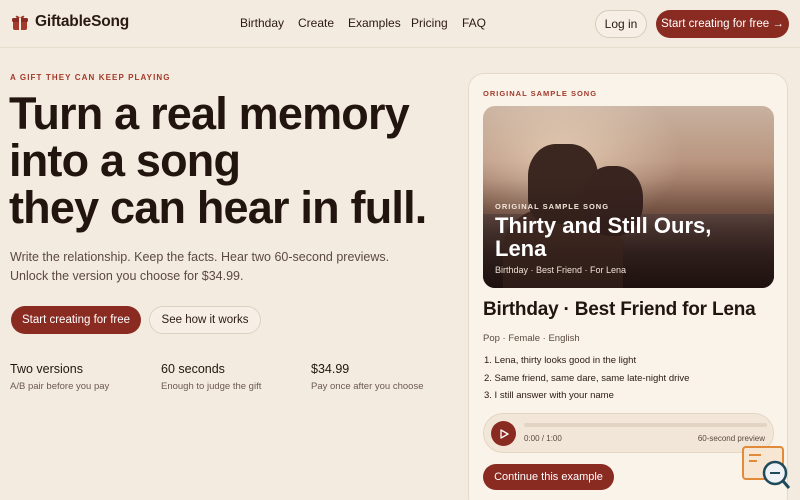 The height and width of the screenshot is (500, 800). I want to click on stat-description: A/B pair before you pay, so click(60, 386).